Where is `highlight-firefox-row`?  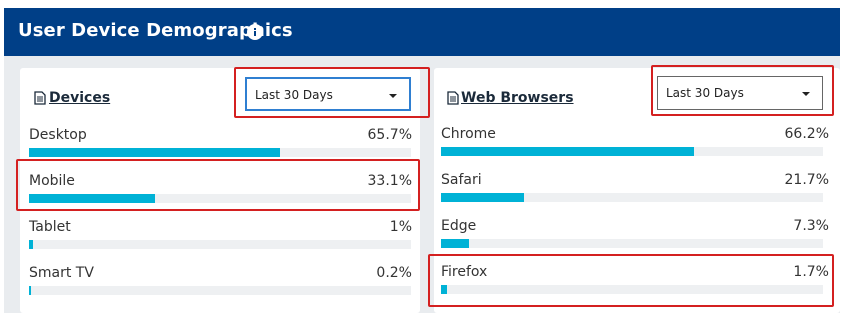 highlight-firefox-row is located at coordinates (631, 280).